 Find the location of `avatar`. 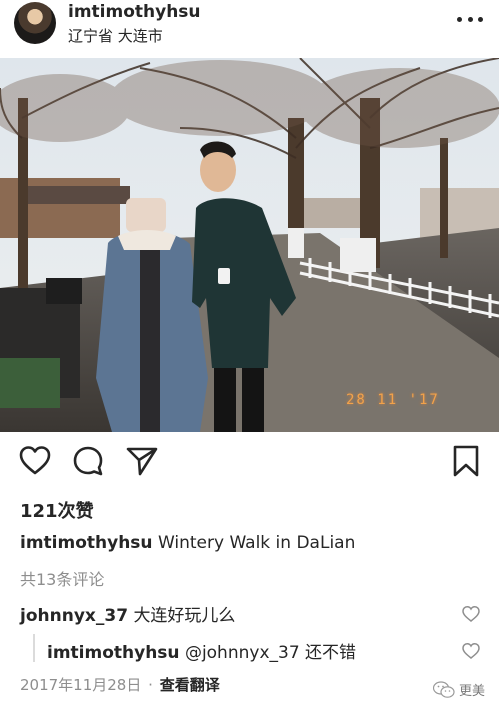

avatar is located at coordinates (35, 23).